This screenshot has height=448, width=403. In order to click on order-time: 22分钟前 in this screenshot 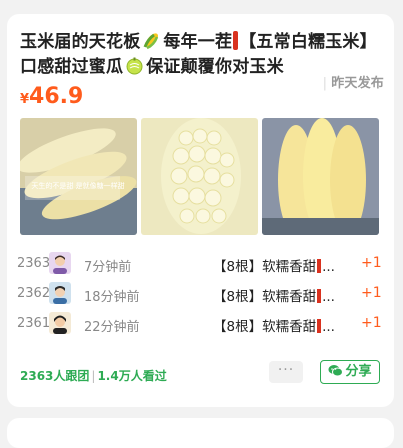, I will do `click(112, 327)`.